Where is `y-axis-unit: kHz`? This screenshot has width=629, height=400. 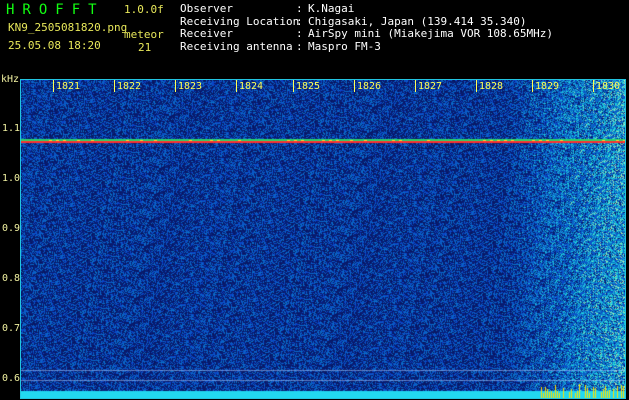
y-axis-unit: kHz is located at coordinates (10, 79).